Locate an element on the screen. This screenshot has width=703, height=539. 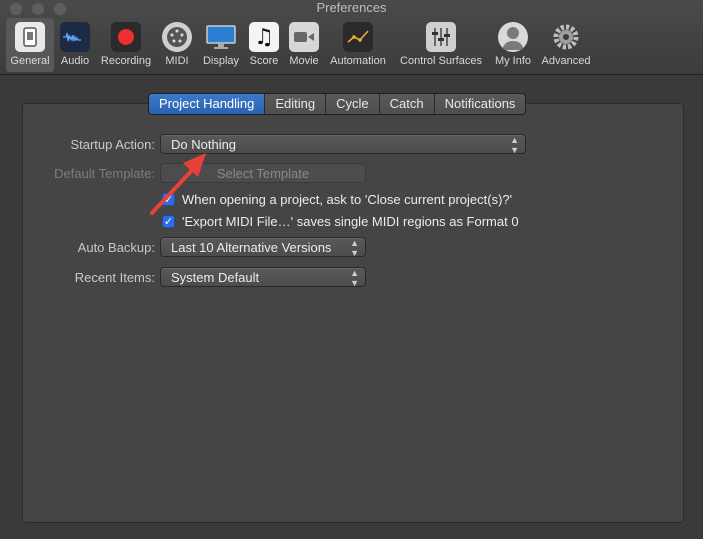
toolbar-recording: Recording is located at coordinates (126, 45).